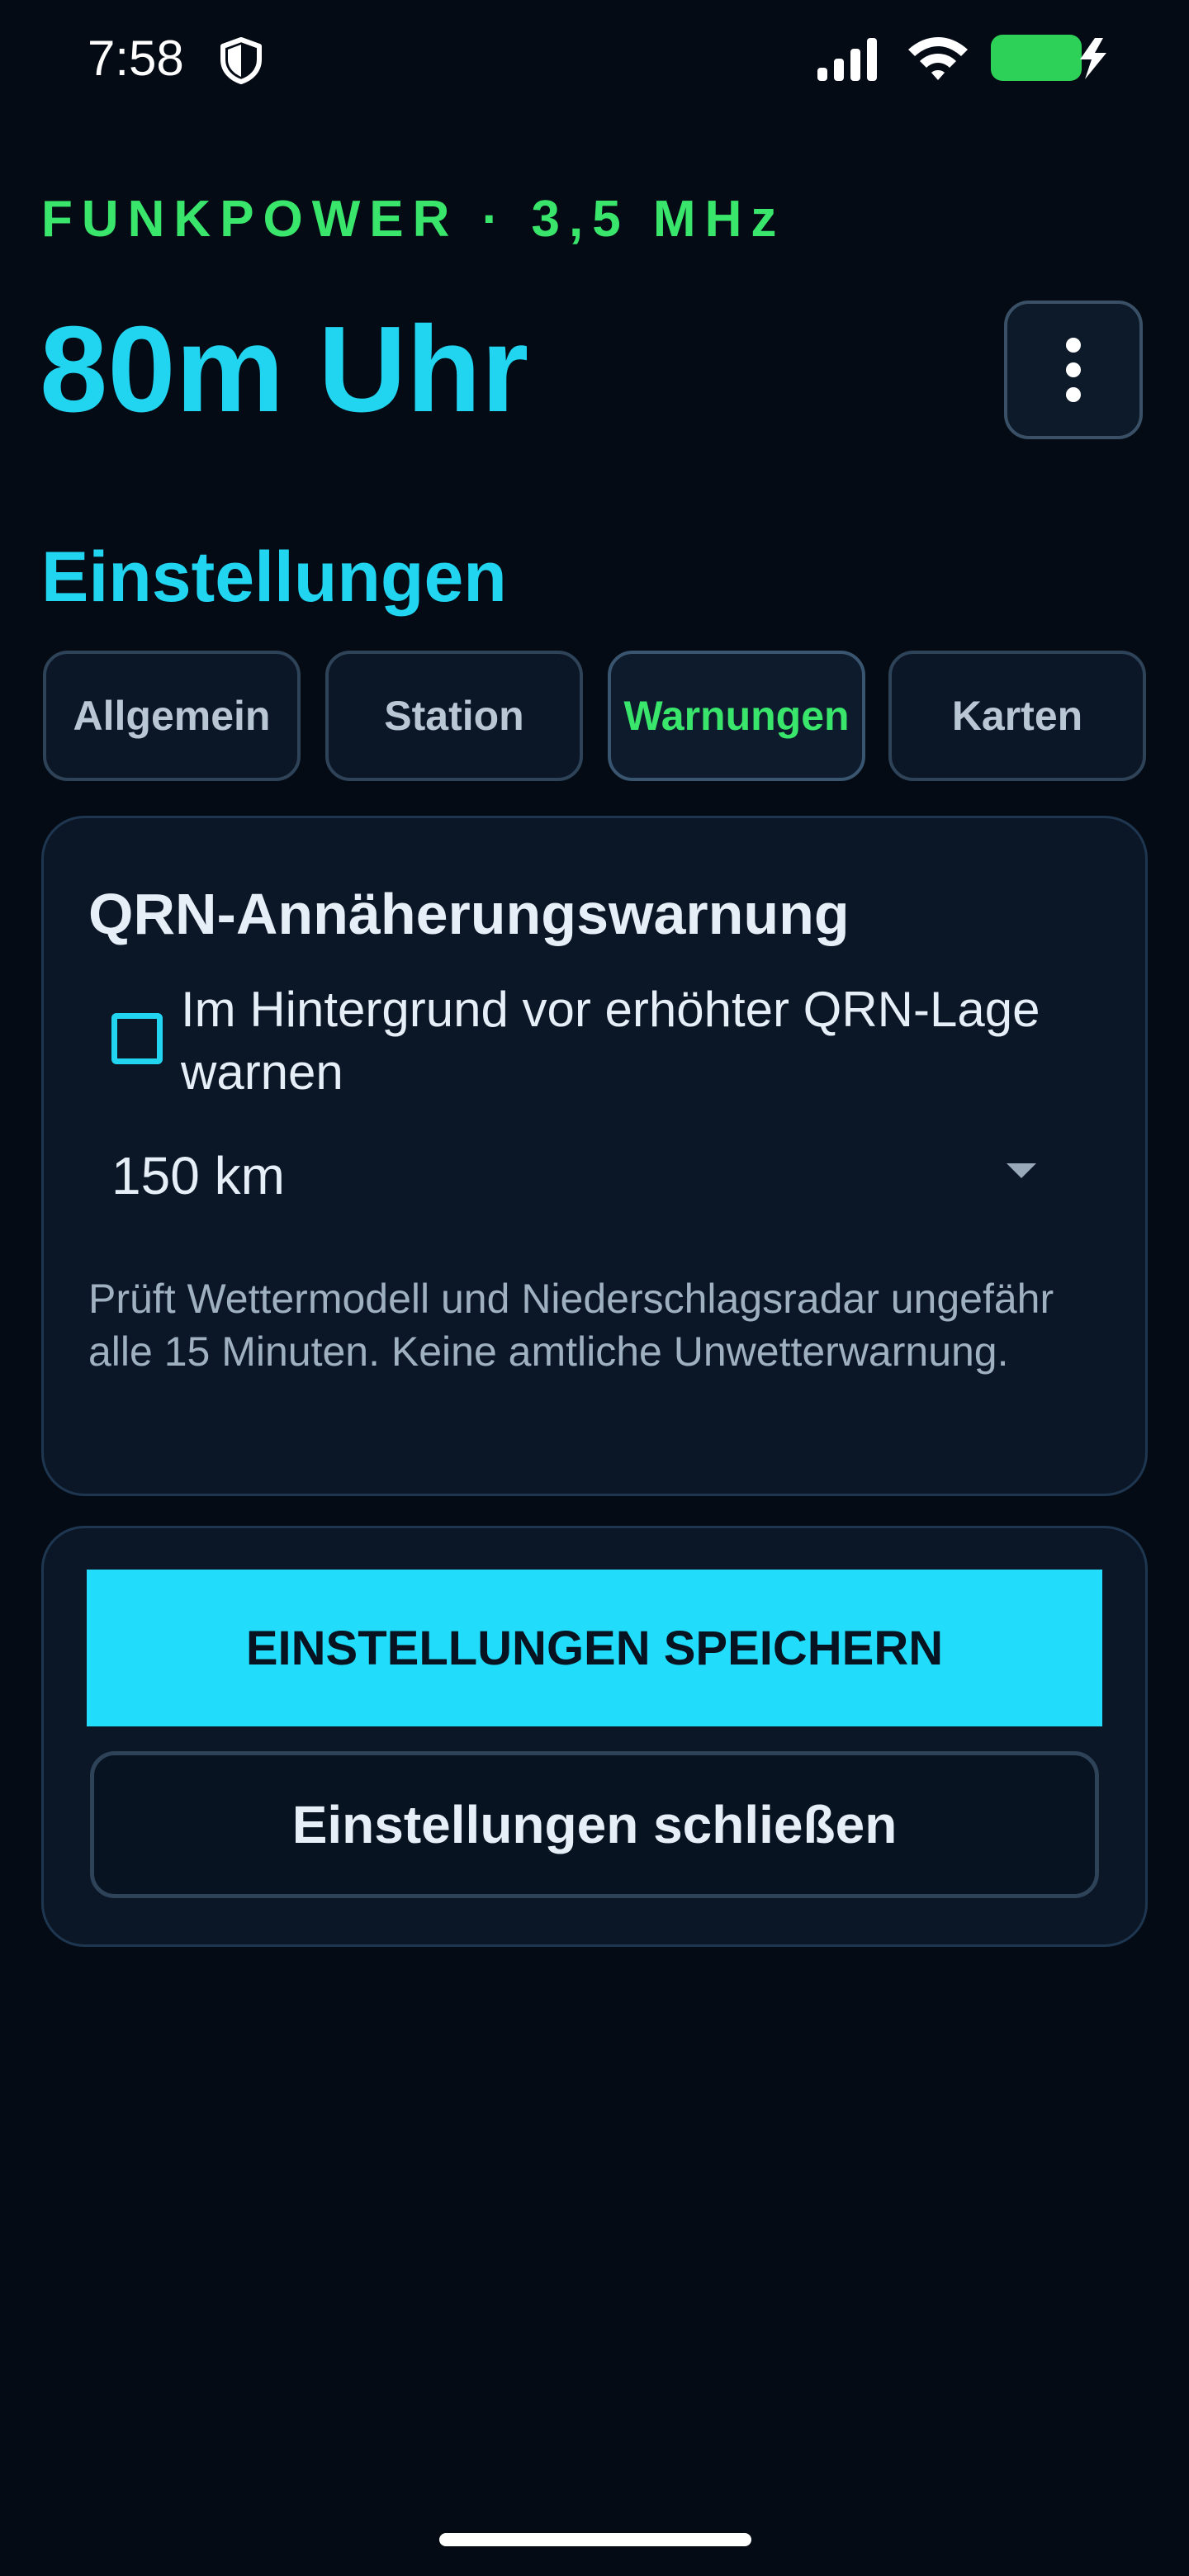 This screenshot has width=1189, height=2576. What do you see at coordinates (136, 58) in the screenshot?
I see `status-time: 7:58` at bounding box center [136, 58].